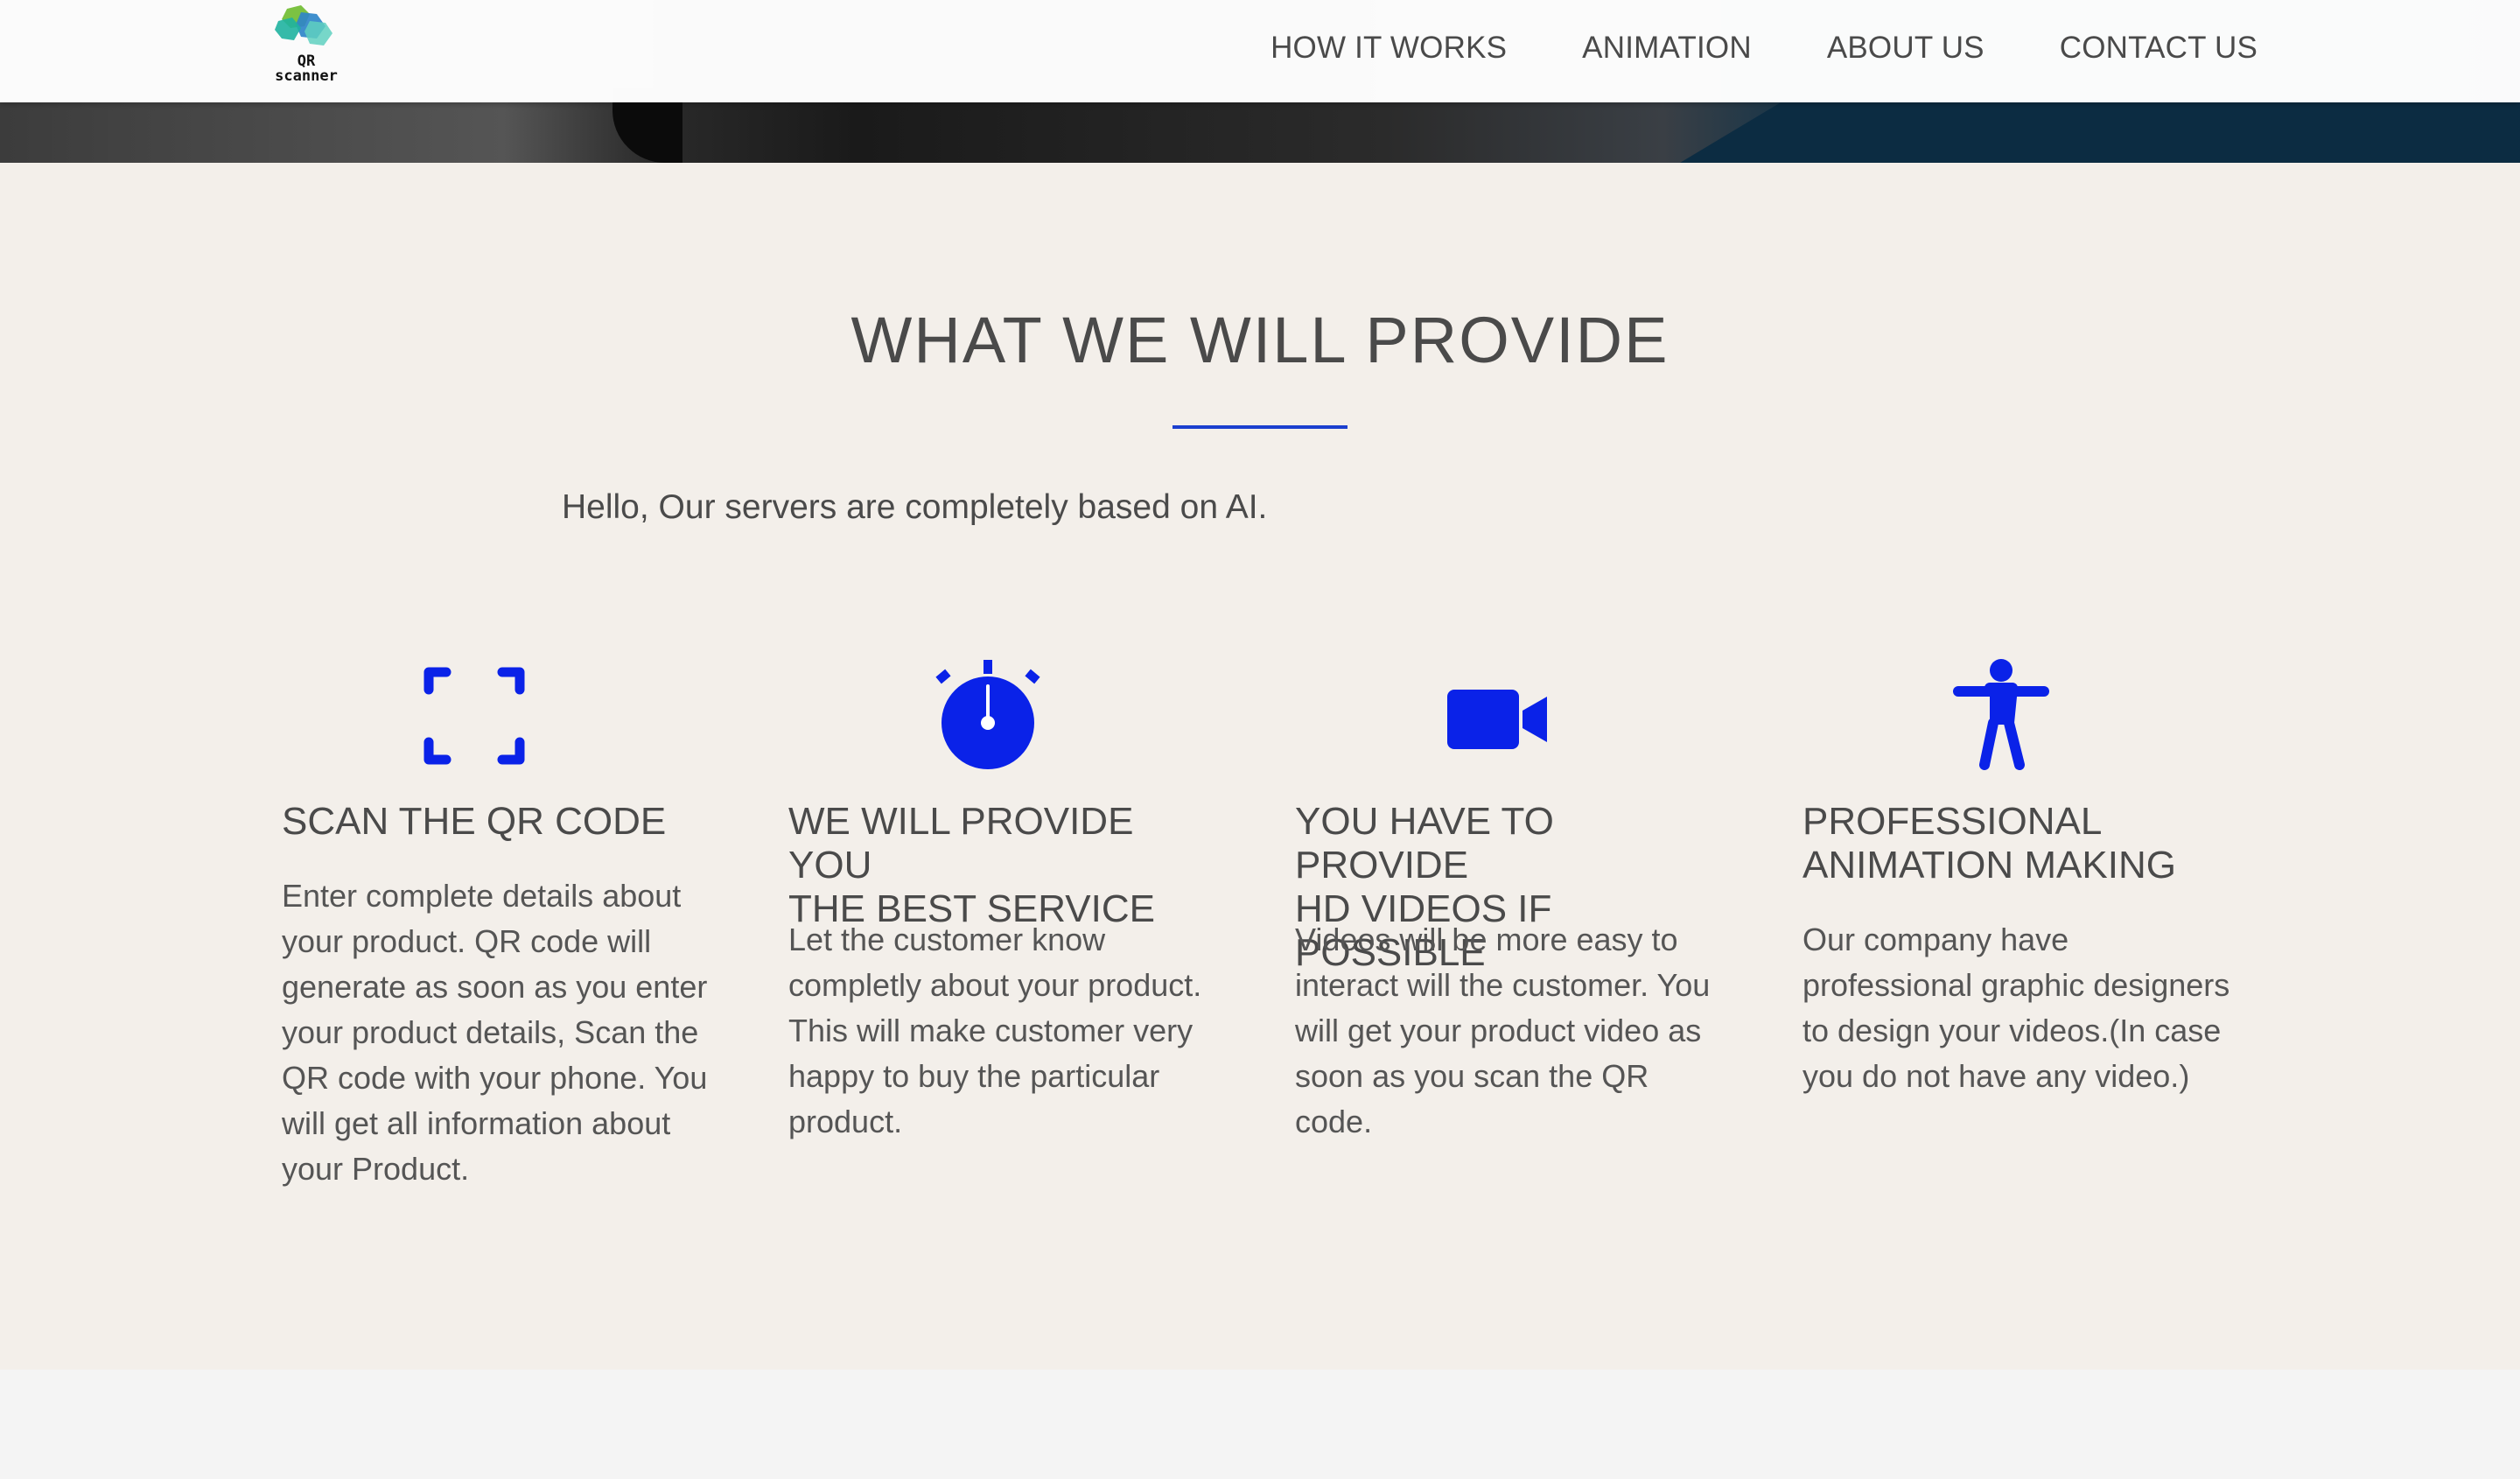 This screenshot has height=1479, width=2520. What do you see at coordinates (2159, 48) in the screenshot?
I see `nav-contact-us: CONTACT US` at bounding box center [2159, 48].